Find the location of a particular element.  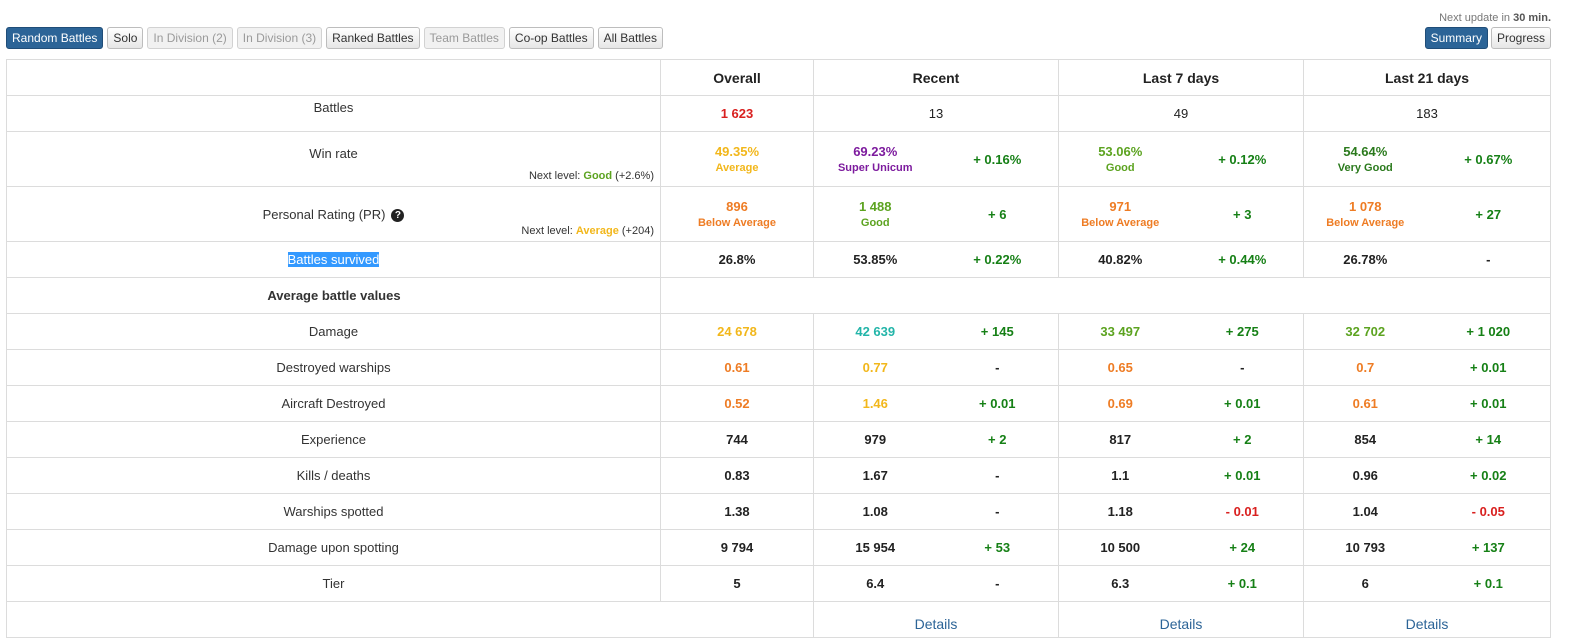

aircraft-last21: 0.61 is located at coordinates (1365, 403).